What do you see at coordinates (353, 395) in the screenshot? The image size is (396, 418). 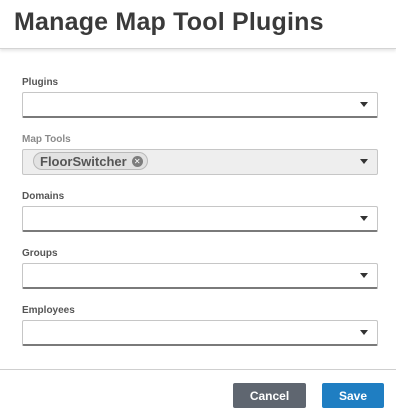 I see `save-button: Save` at bounding box center [353, 395].